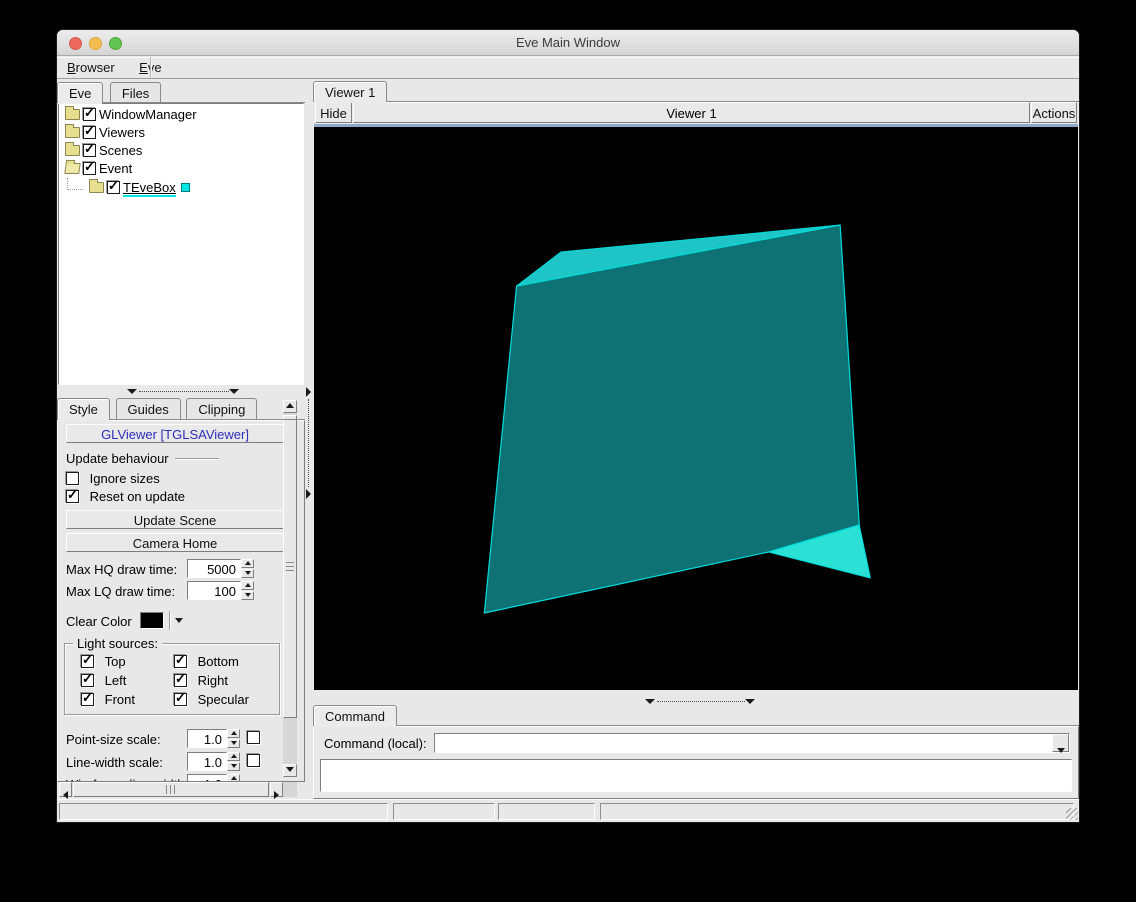 Image resolution: width=1136 pixels, height=902 pixels. I want to click on window-titlebar: Eve Main Window, so click(568, 43).